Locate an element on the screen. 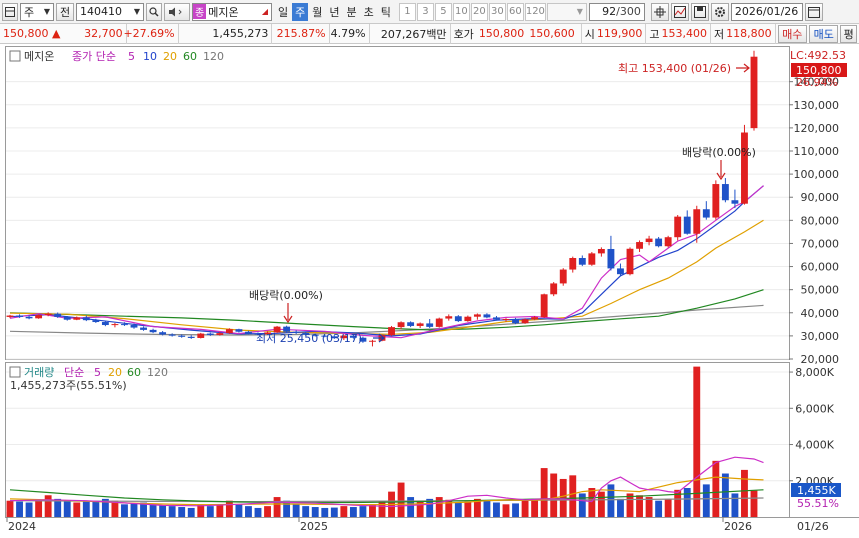 The width and height of the screenshot is (859, 538). price-tick-label: 70,000 is located at coordinates (820, 243).